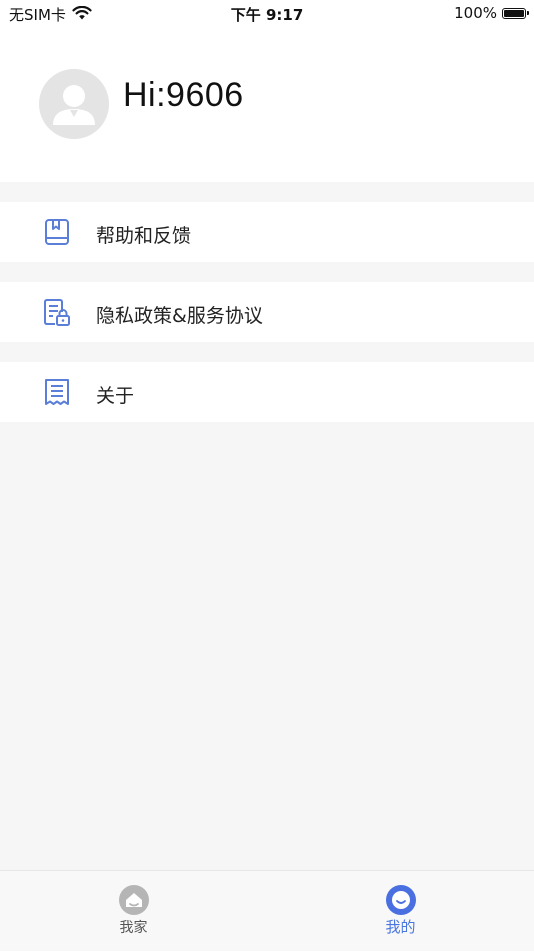 Image resolution: width=534 pixels, height=951 pixels. What do you see at coordinates (115, 396) in the screenshot?
I see `menu-item-label: 关于` at bounding box center [115, 396].